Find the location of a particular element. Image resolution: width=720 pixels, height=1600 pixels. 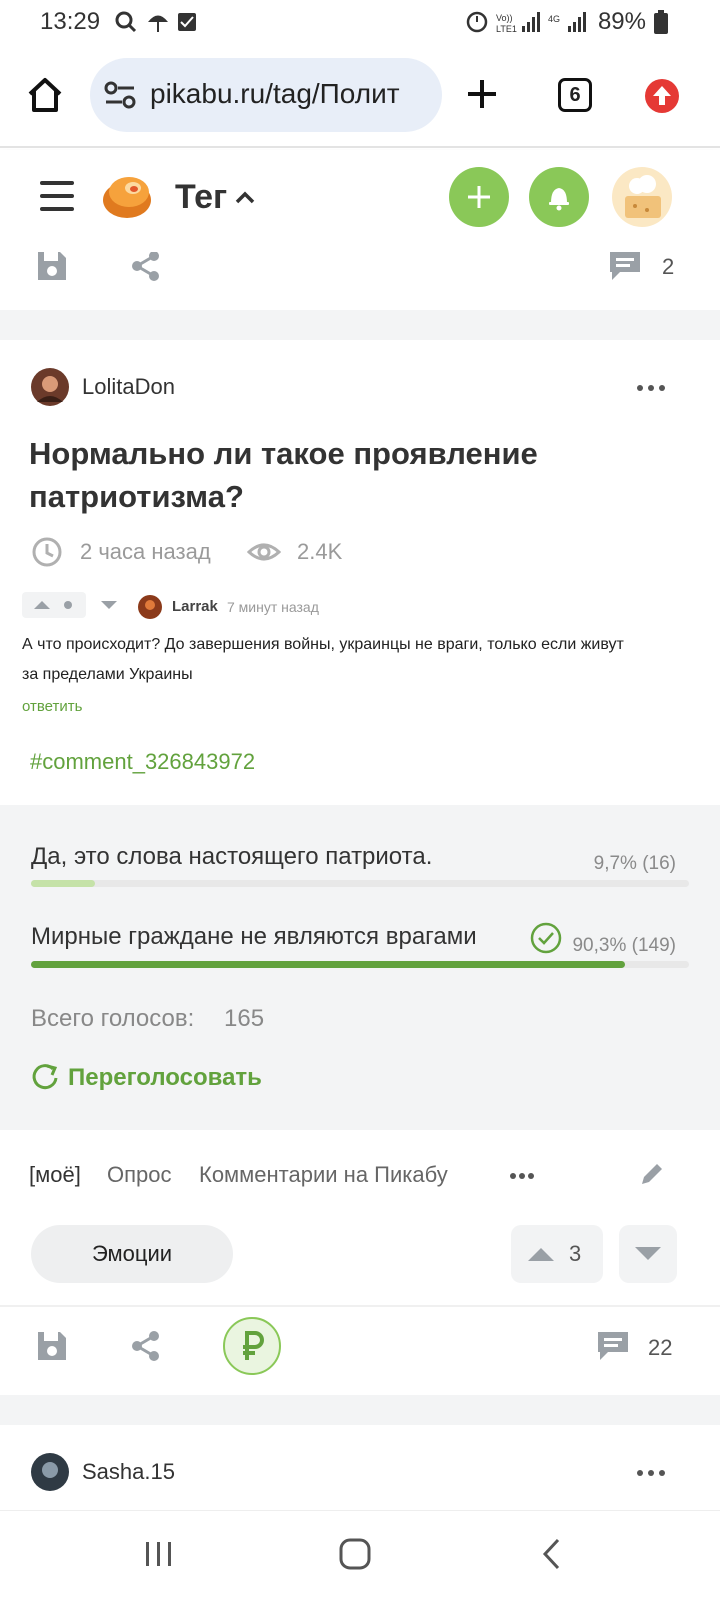

poll-option-1-bar-fill is located at coordinates (63, 883).